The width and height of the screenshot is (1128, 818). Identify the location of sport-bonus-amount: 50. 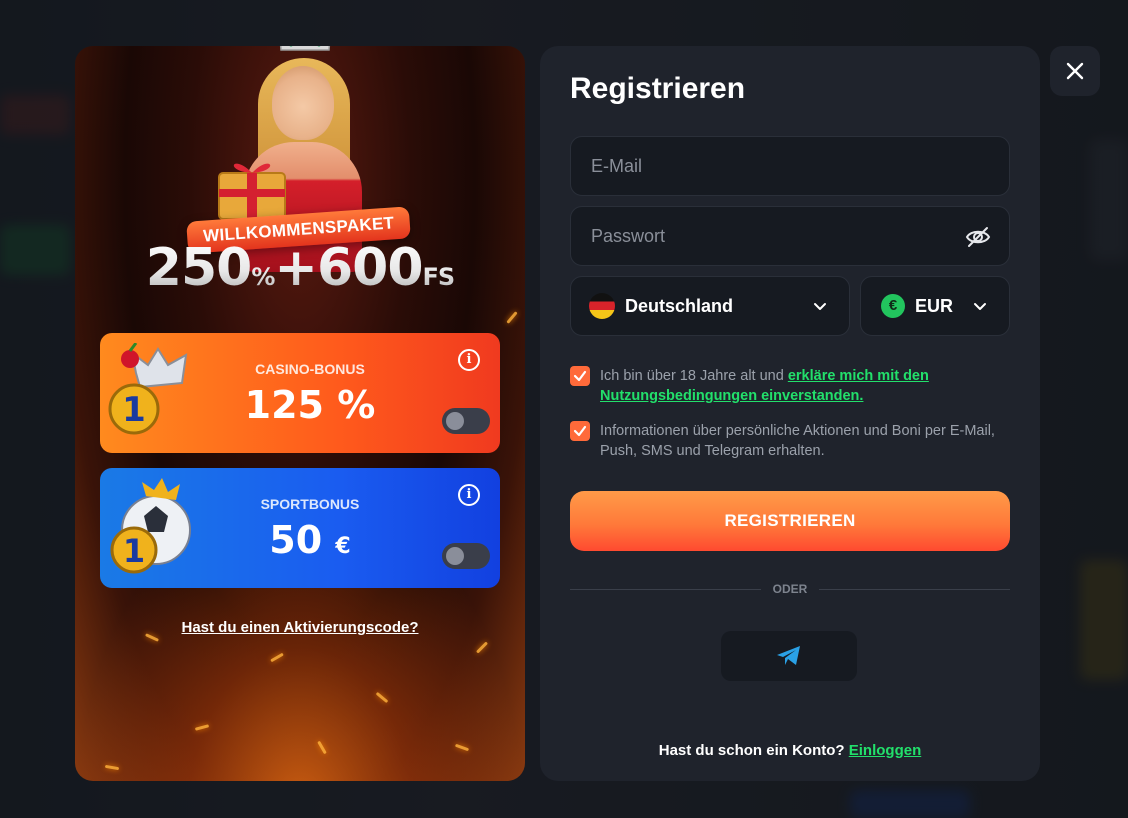
(296, 540).